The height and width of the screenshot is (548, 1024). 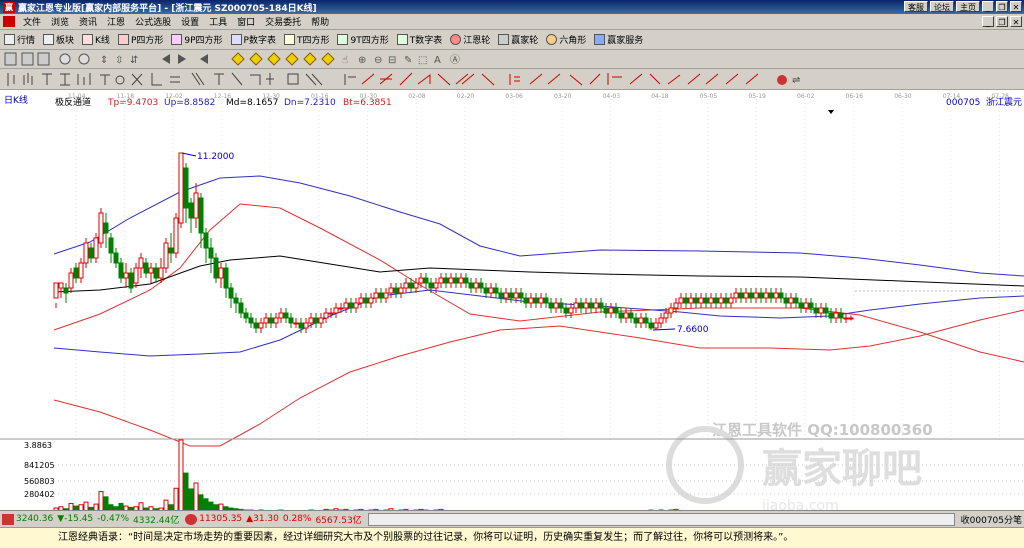 I want to click on tool-p-table: P数字表, so click(x=253, y=40).